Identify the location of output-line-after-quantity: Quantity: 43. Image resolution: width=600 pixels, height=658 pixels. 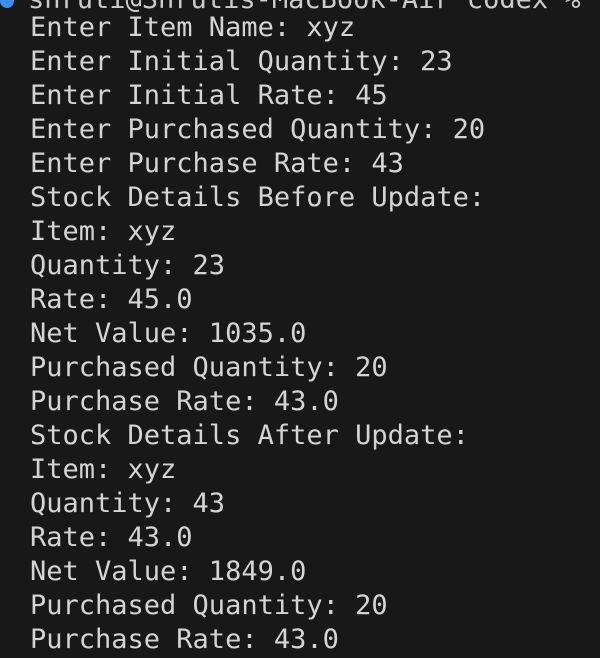
(128, 503).